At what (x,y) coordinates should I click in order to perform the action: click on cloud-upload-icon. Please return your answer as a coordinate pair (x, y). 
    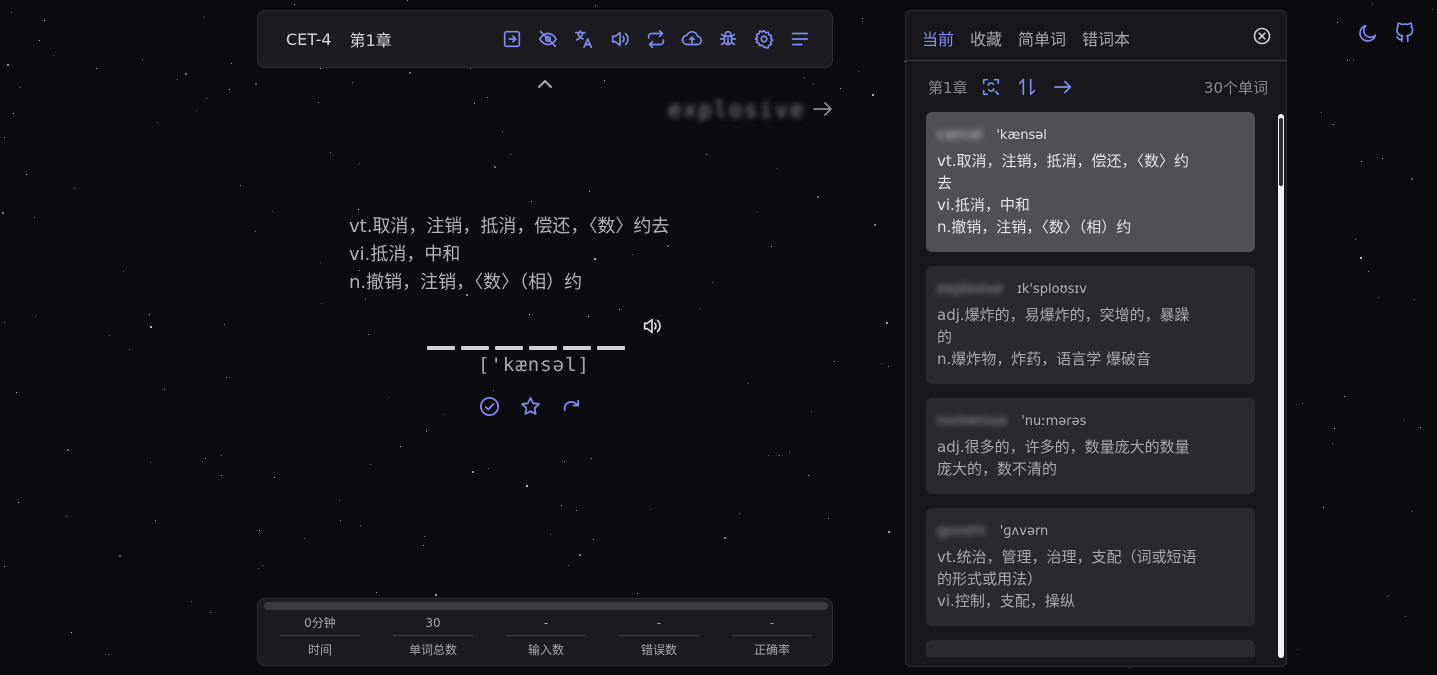
    Looking at the image, I should click on (692, 39).